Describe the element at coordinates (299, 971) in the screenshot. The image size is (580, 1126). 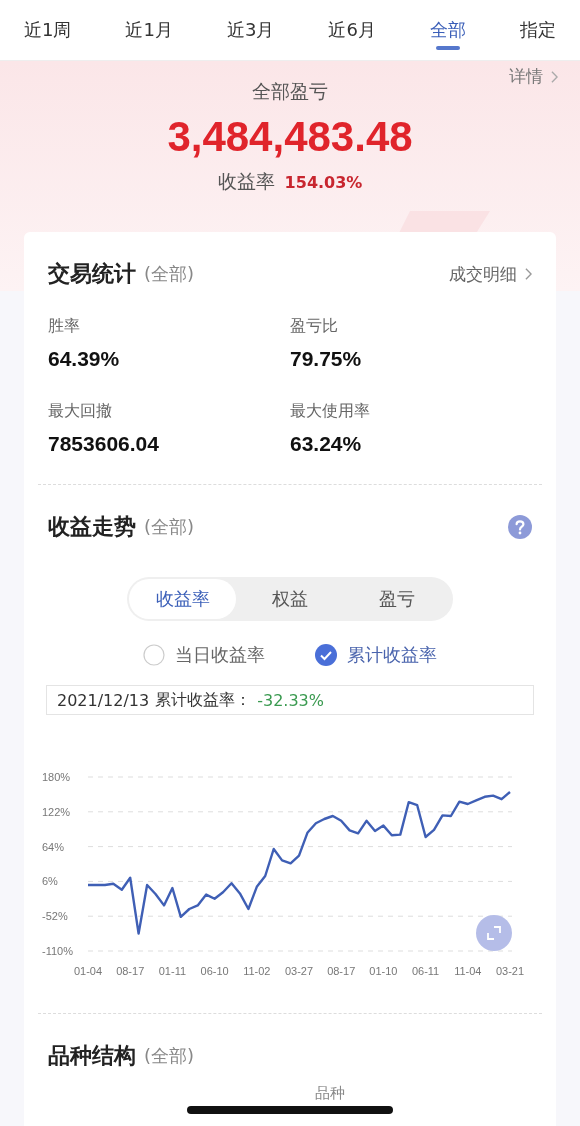
I see `x-axis-label: 03-27` at that location.